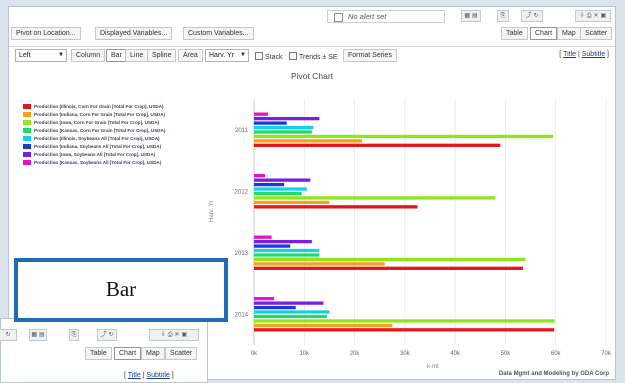 This screenshot has height=383, width=625. Describe the element at coordinates (8, 335) in the screenshot. I see `refresh-icon: ↻` at that location.